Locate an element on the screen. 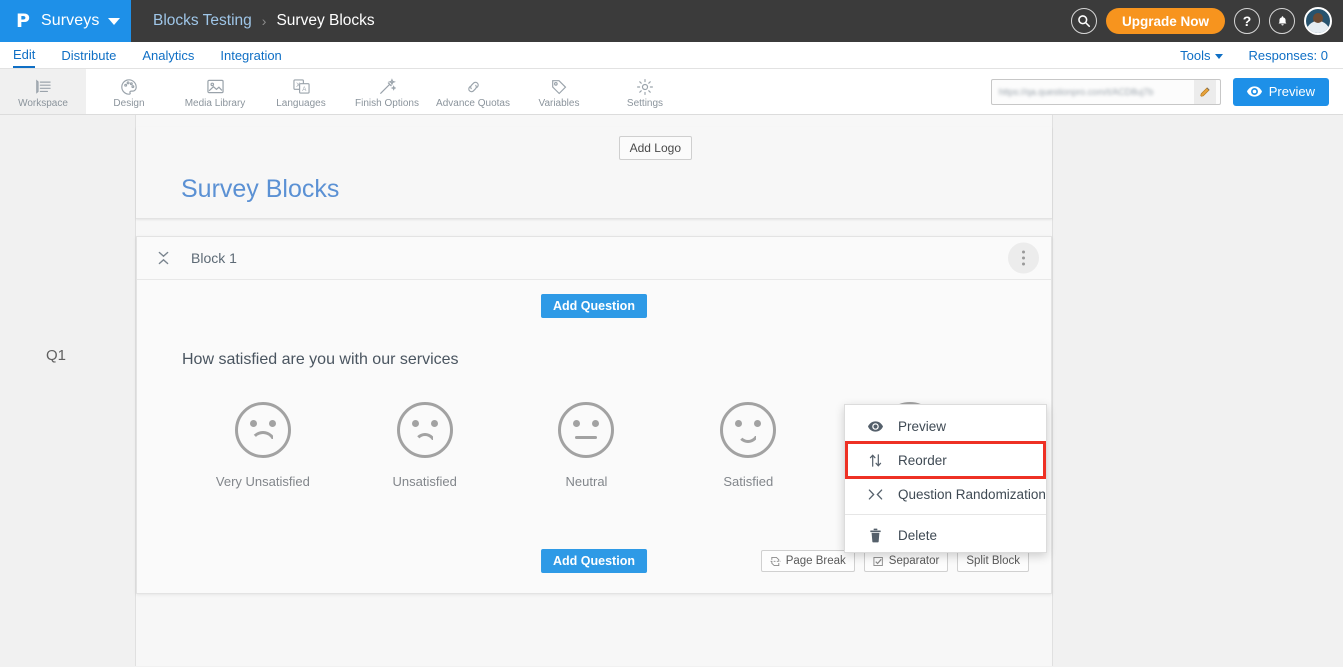  menu-label-reorder: Reorder is located at coordinates (922, 460).